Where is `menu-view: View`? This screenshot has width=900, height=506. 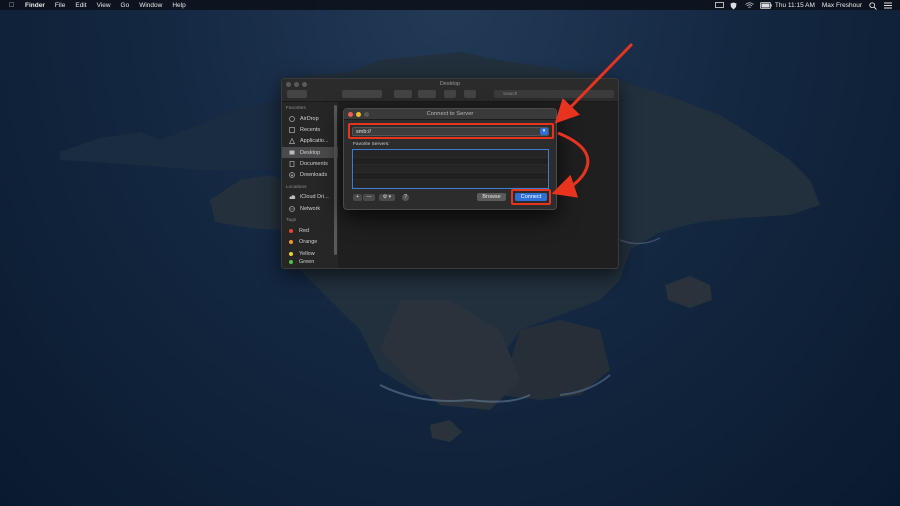
menu-view: View is located at coordinates (104, 5).